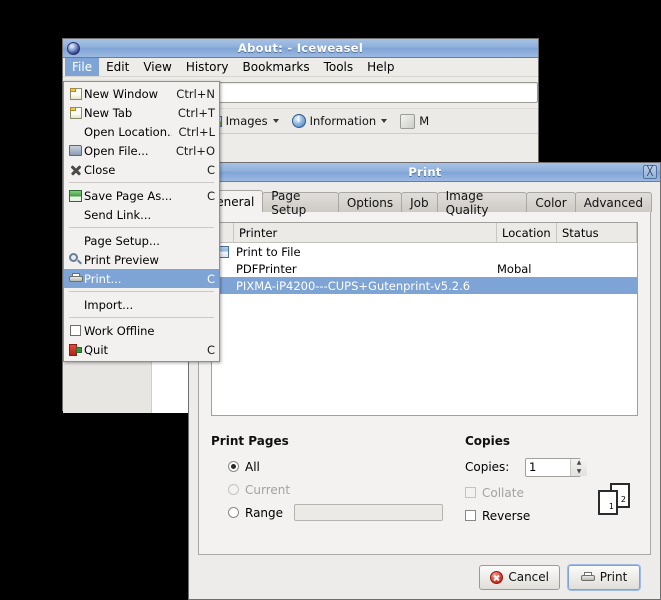 This screenshot has height=600, width=661. Describe the element at coordinates (424, 251) in the screenshot. I see `table-row: Print to File` at that location.